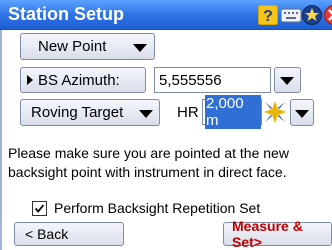  What do you see at coordinates (328, 15) in the screenshot?
I see `close-icon` at bounding box center [328, 15].